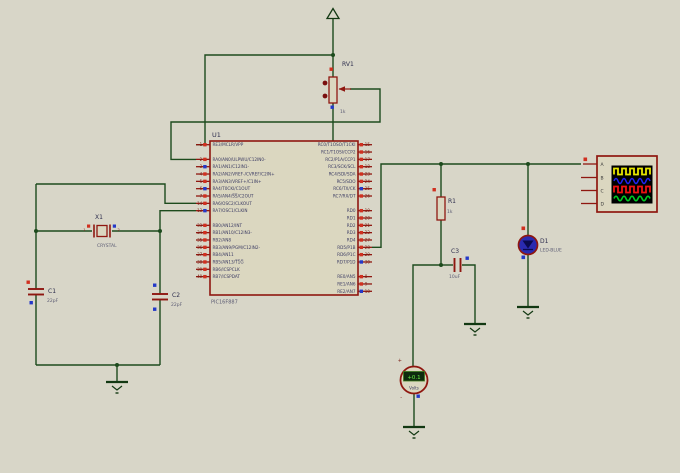 Image resolution: width=680 pixels, height=473 pixels. Describe the element at coordinates (42, 292) in the screenshot. I see `capacitor-c1: C1 22pF` at that location.